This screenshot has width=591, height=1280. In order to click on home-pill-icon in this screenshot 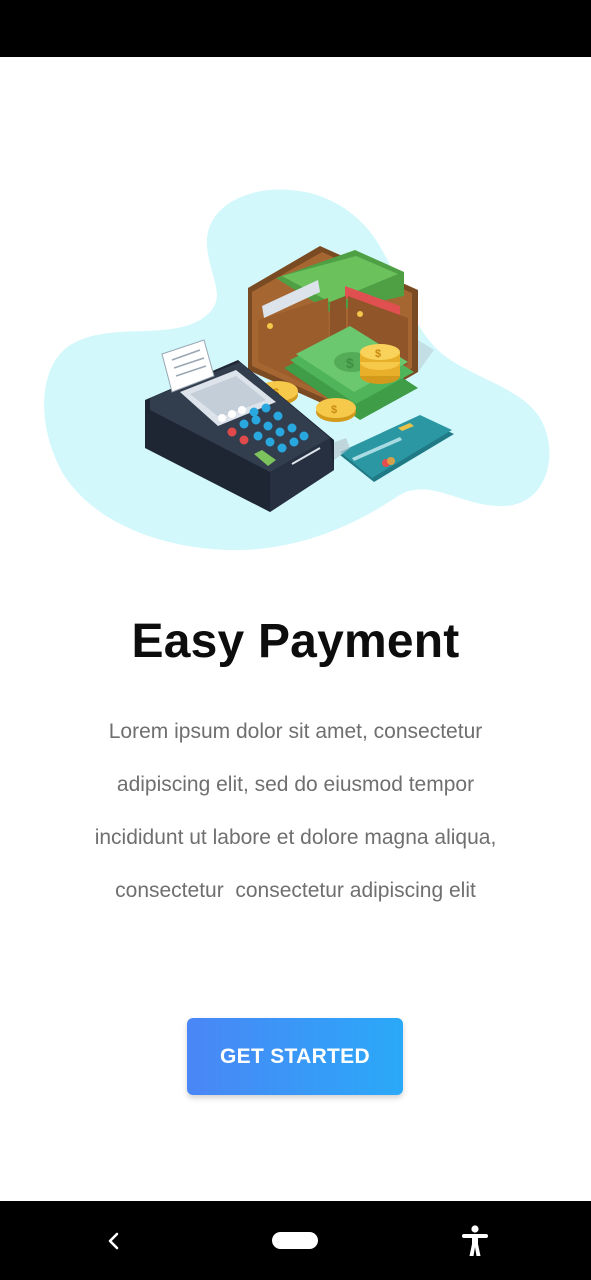, I will do `click(295, 1240)`.